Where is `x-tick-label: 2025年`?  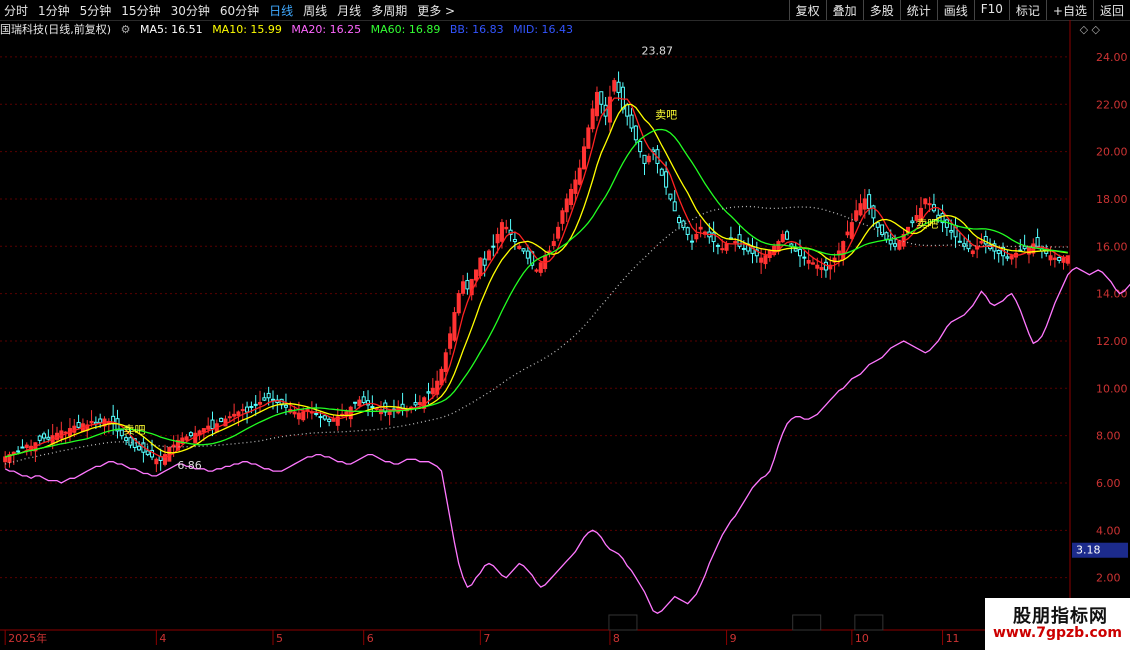
x-tick-label: 2025年 is located at coordinates (27, 638).